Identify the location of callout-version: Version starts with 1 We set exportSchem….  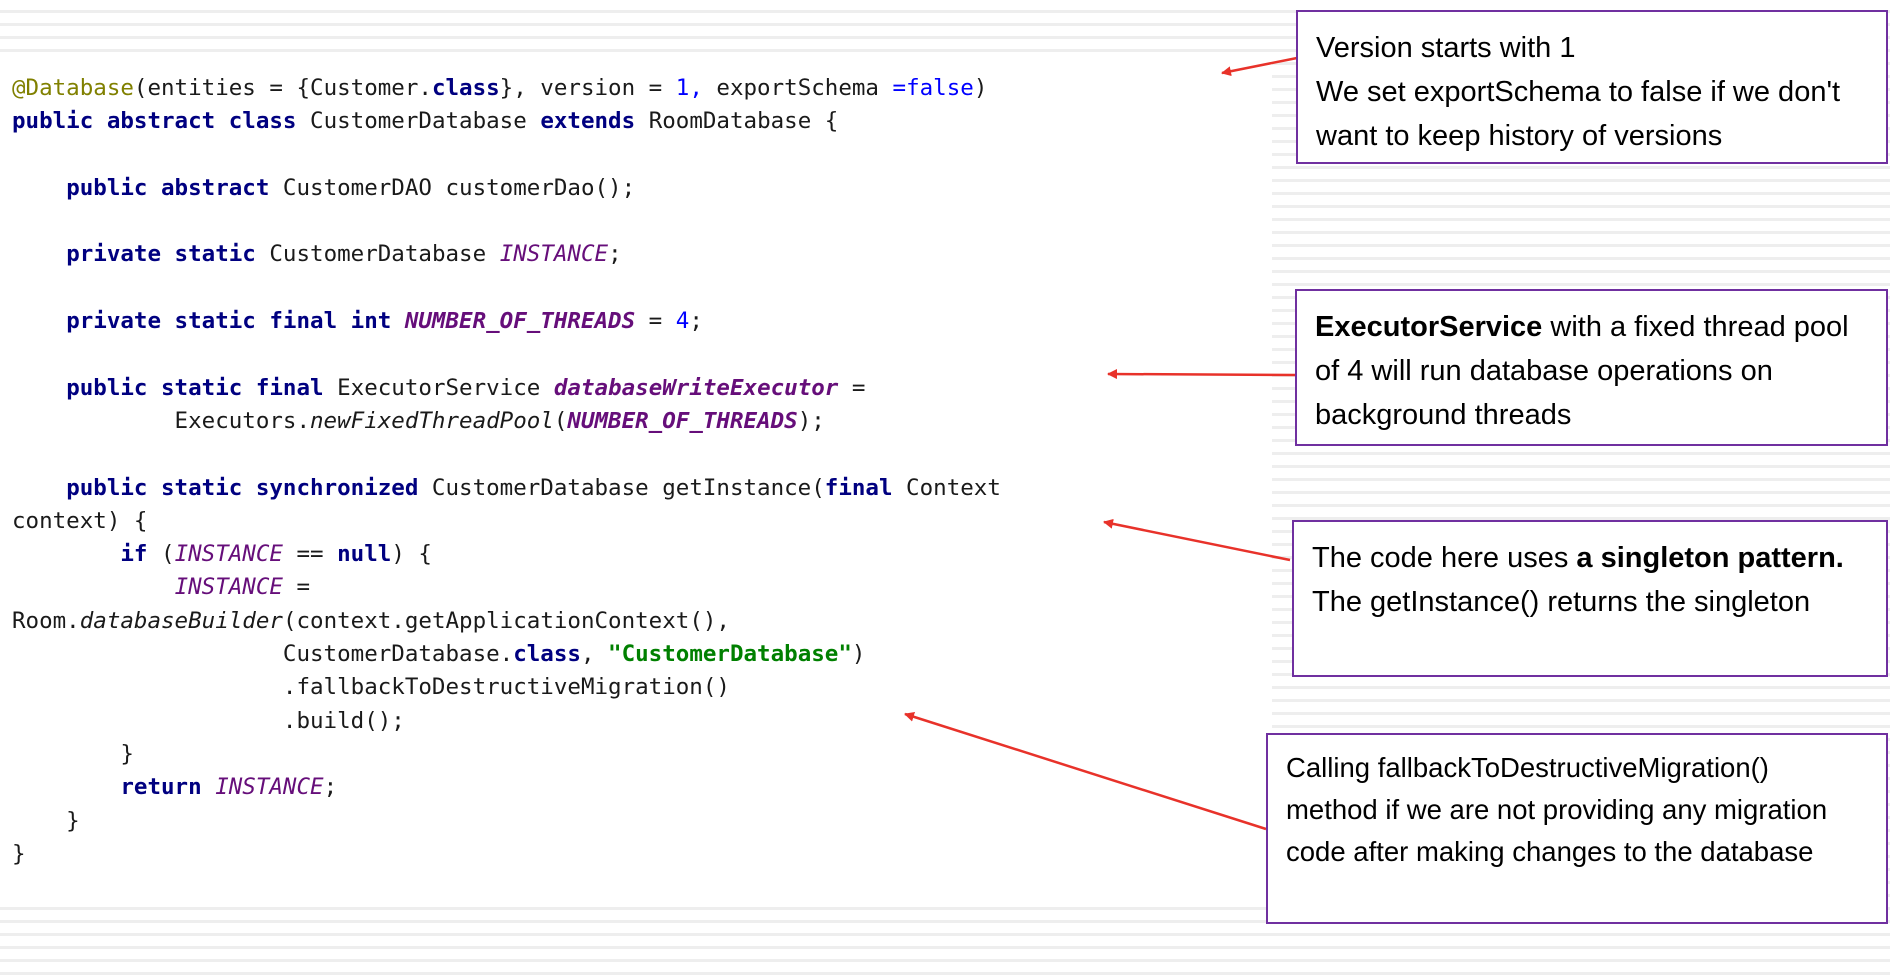
(1592, 87).